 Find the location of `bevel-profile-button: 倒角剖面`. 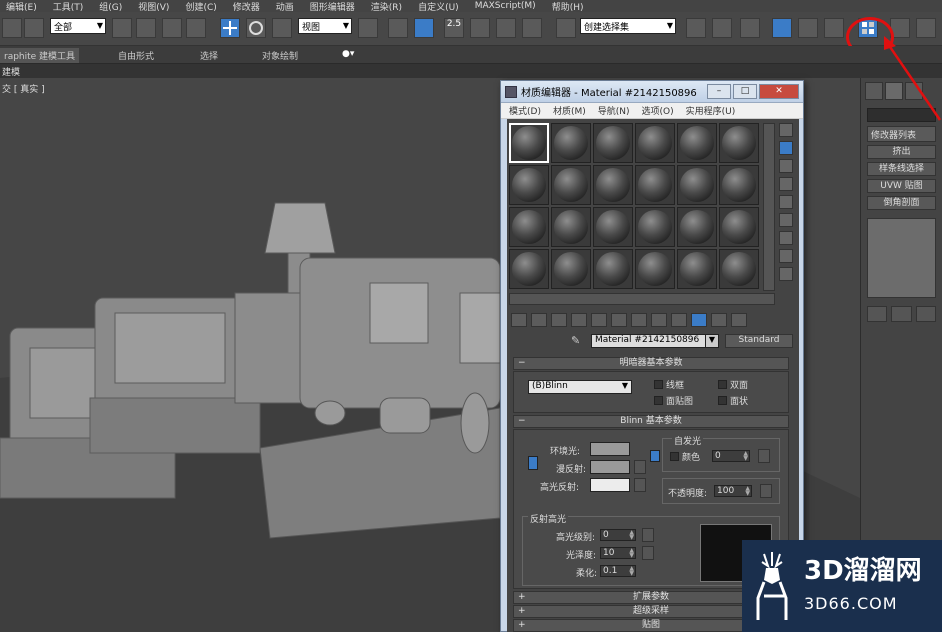

bevel-profile-button: 倒角剖面 is located at coordinates (901, 203).